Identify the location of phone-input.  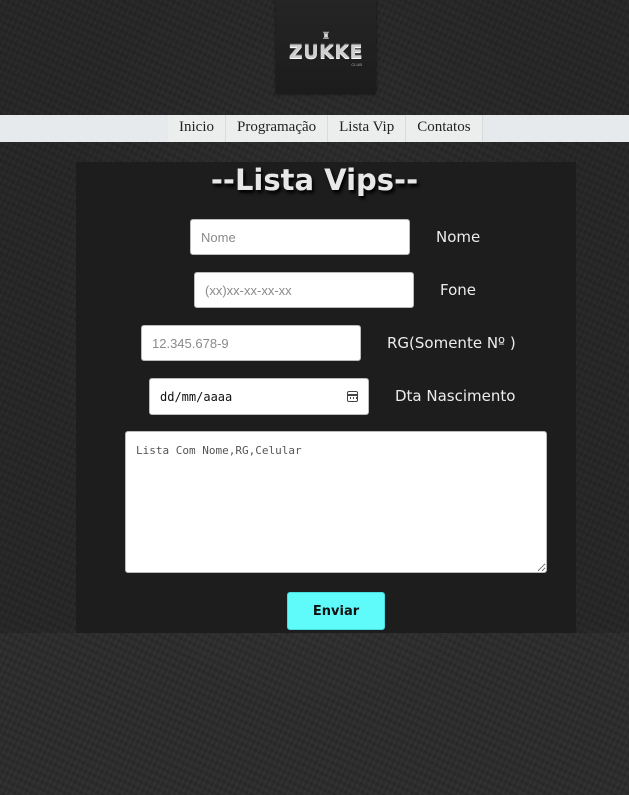
(304, 290).